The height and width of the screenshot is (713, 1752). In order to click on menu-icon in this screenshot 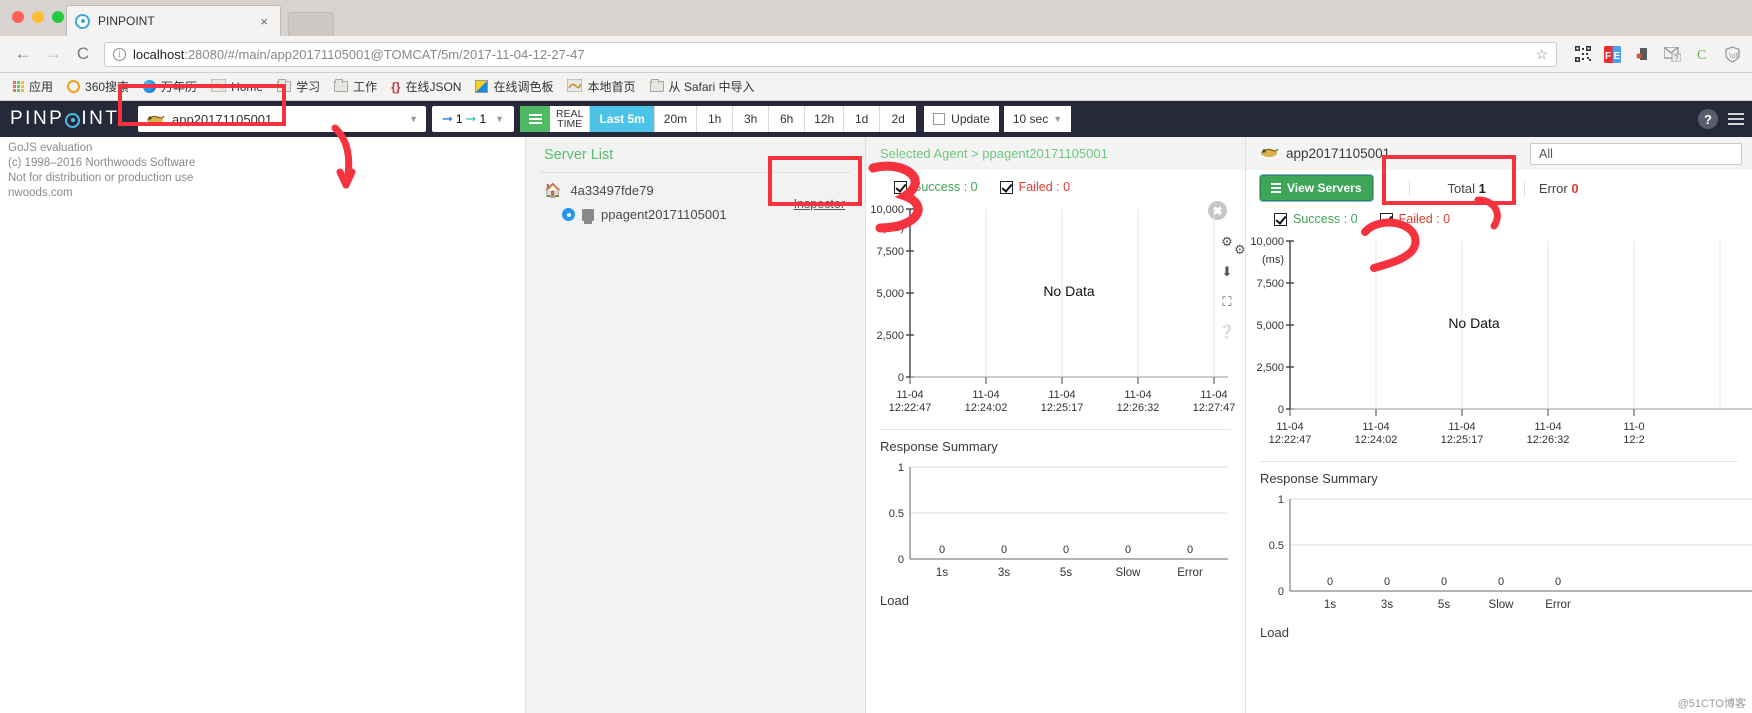, I will do `click(1736, 119)`.